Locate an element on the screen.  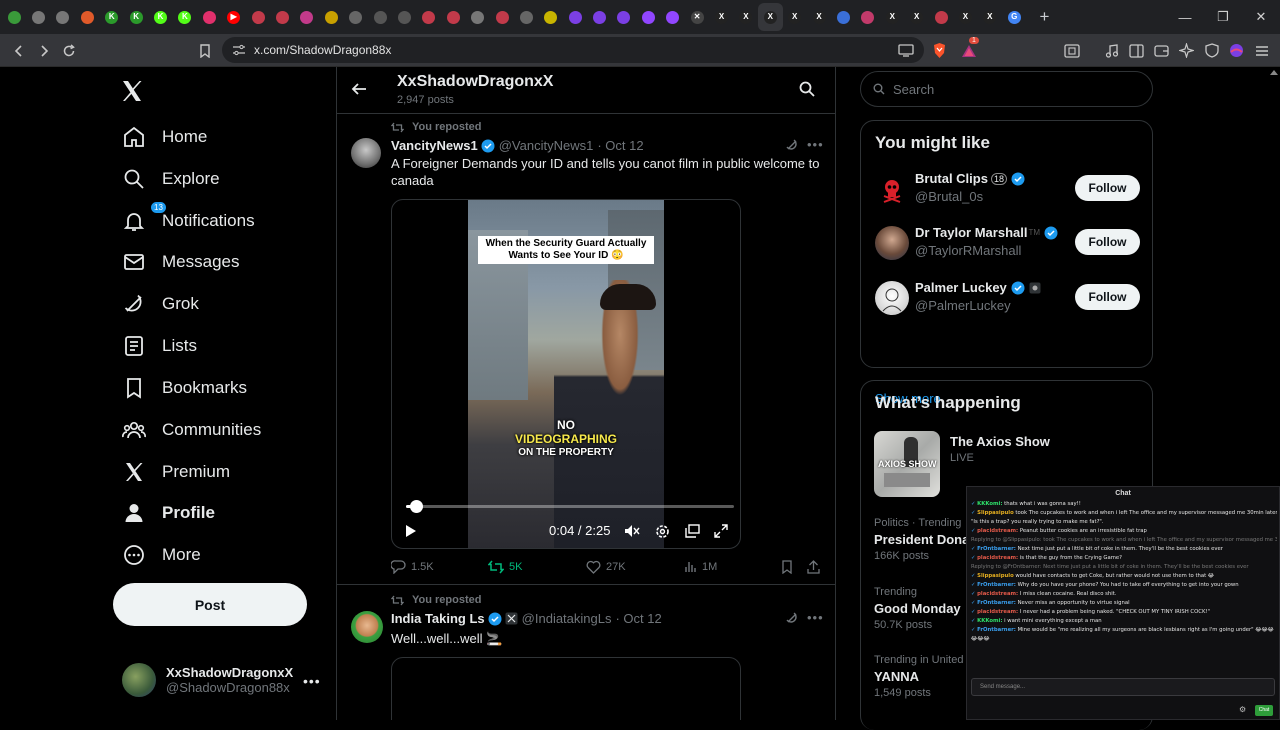
views-button: 1M is located at coordinates (700, 566).